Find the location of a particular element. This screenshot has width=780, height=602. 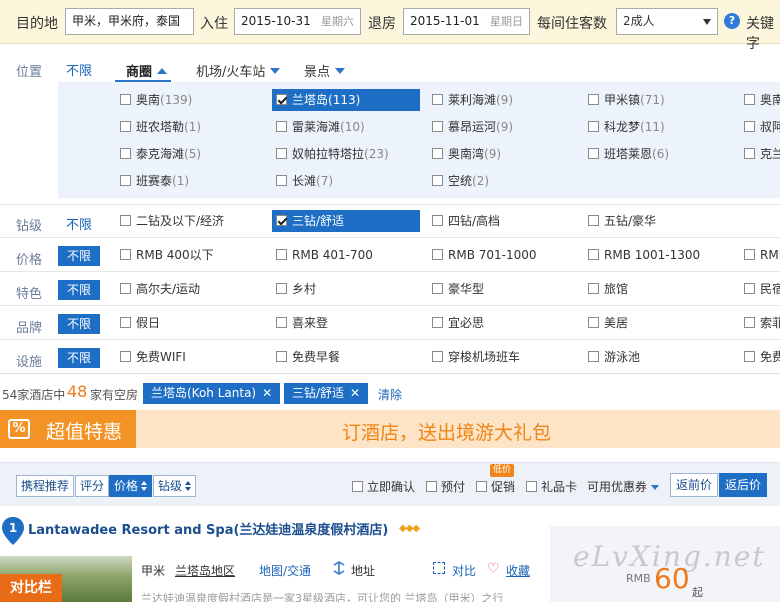

area-option: 班塔莱恩(6) is located at coordinates (628, 154).